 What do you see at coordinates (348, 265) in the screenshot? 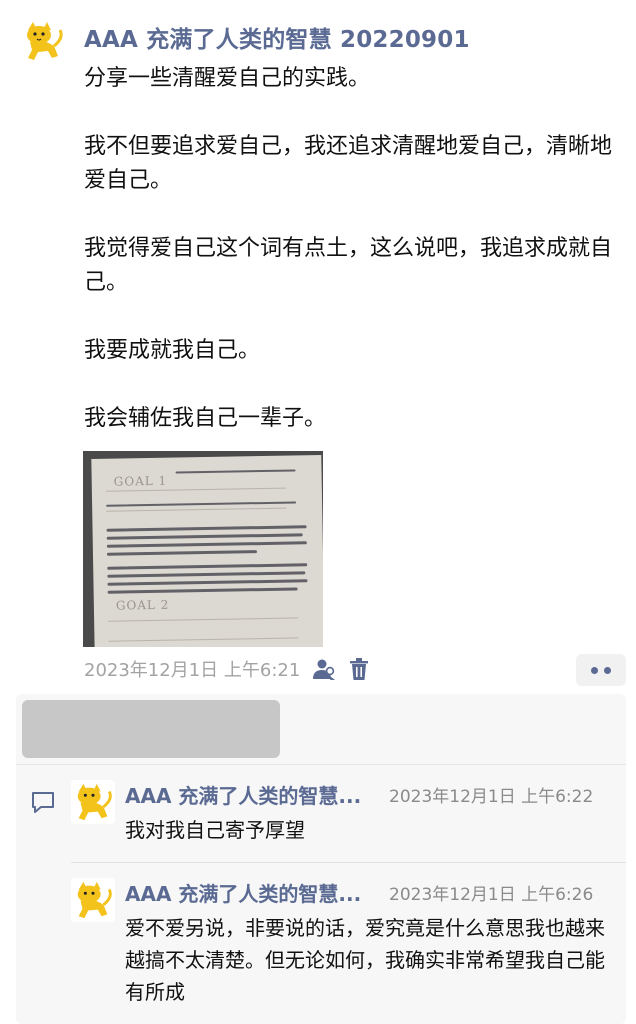
I see `post-paragraph: 我觉得爱自己这个词有点土，这么说吧，我追求成就自己。` at bounding box center [348, 265].